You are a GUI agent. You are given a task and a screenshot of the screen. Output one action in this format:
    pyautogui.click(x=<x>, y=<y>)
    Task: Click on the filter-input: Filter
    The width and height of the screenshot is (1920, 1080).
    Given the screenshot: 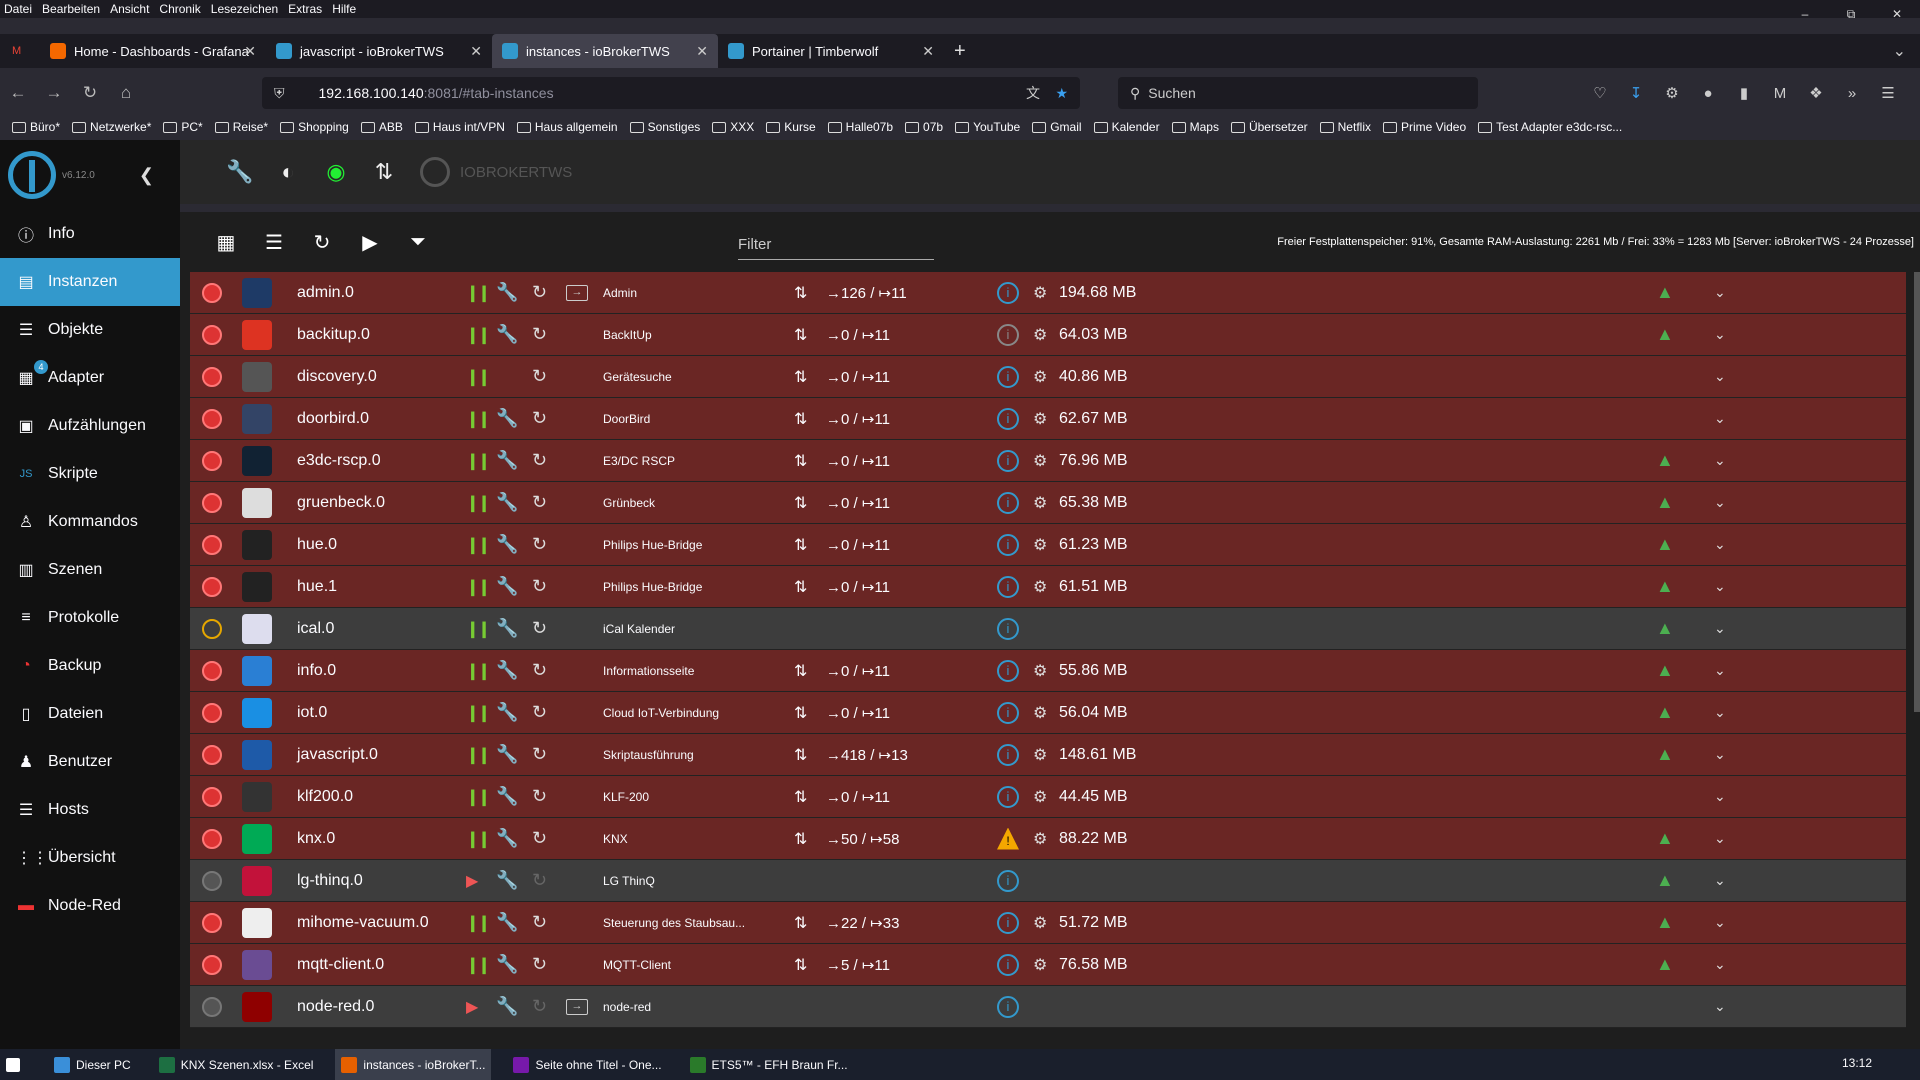 What is the action you would take?
    pyautogui.click(x=836, y=248)
    